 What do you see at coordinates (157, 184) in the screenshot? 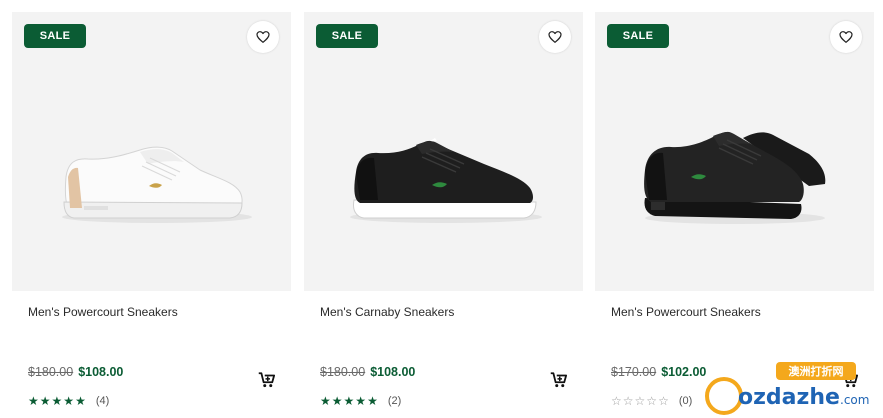
I see `white-sneaker-image` at bounding box center [157, 184].